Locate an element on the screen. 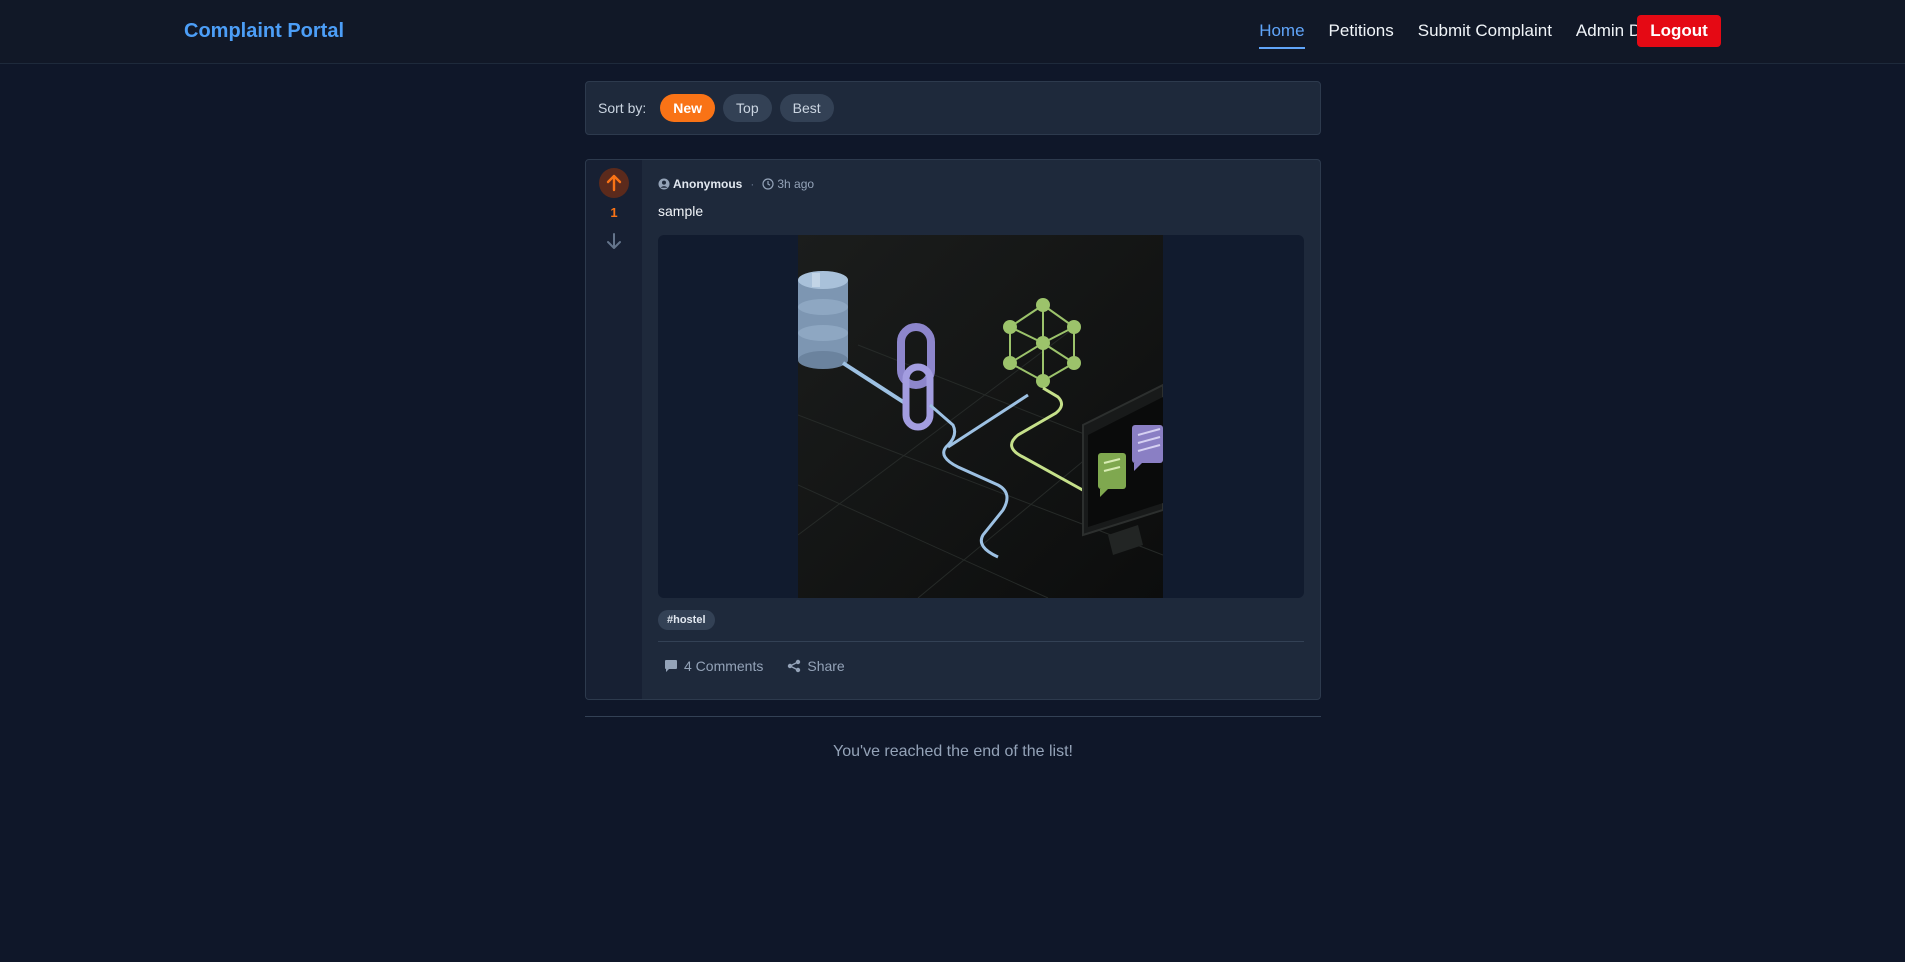  sort-new-button: New is located at coordinates (688, 108).